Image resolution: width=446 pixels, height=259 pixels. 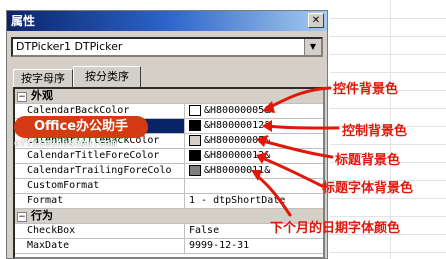 What do you see at coordinates (375, 131) in the screenshot?
I see `annotation-label: 控制背景色` at bounding box center [375, 131].